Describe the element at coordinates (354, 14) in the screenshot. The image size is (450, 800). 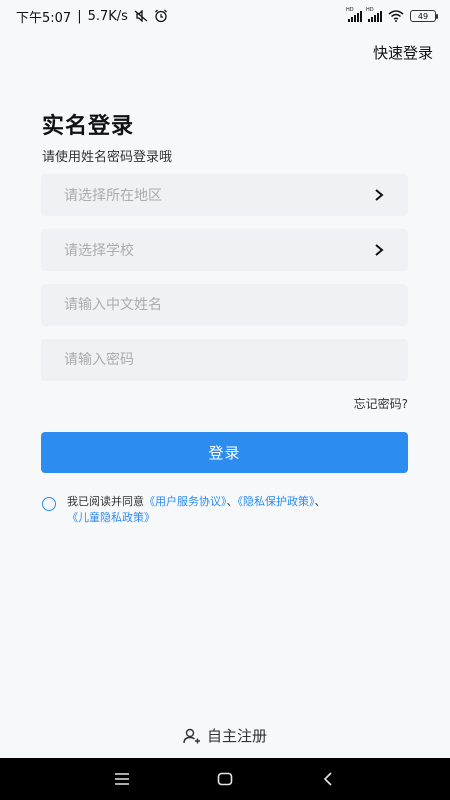
I see `signal-icon: HD` at that location.